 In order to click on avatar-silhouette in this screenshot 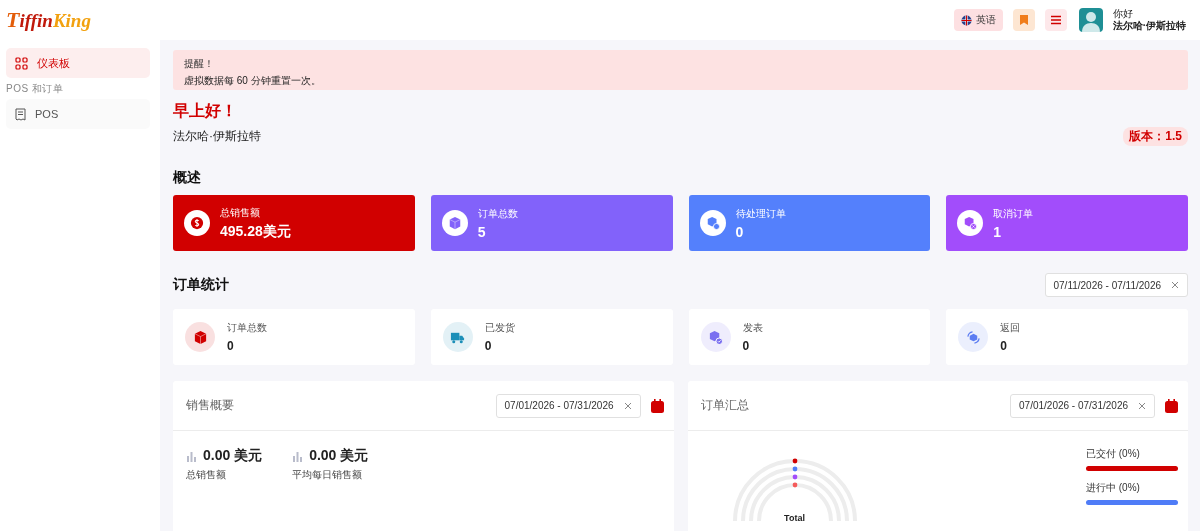, I will do `click(1090, 20)`.